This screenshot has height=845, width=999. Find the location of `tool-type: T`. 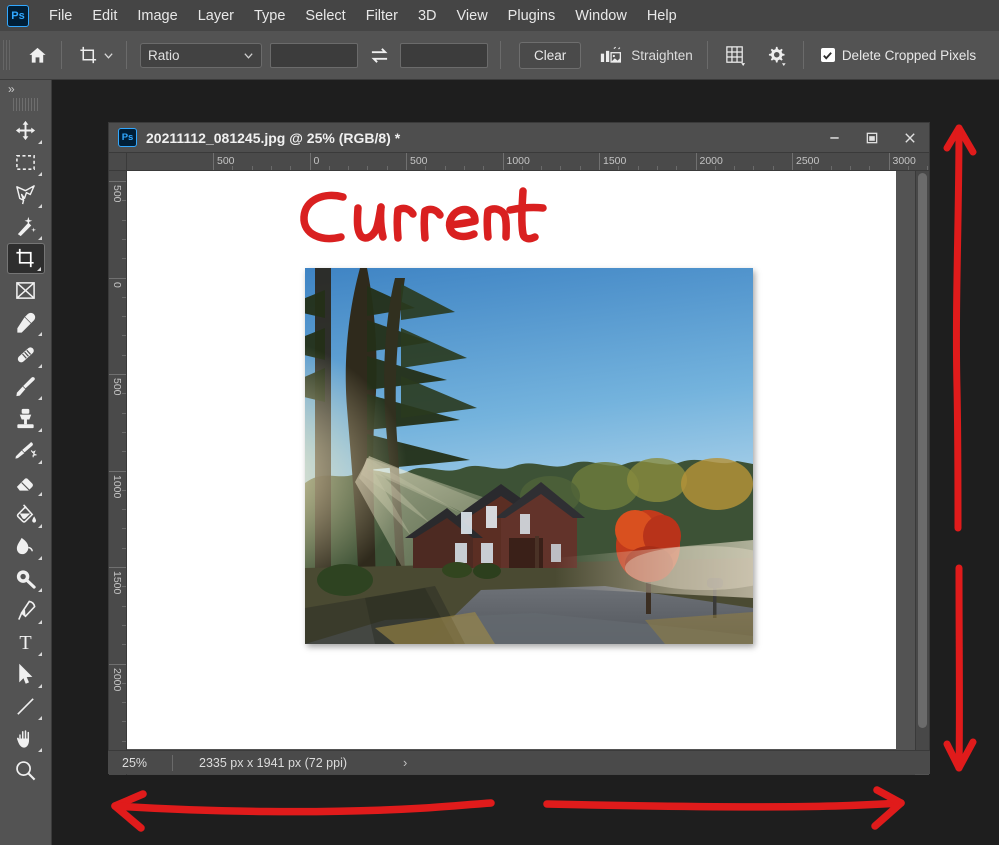

tool-type: T is located at coordinates (26, 642).